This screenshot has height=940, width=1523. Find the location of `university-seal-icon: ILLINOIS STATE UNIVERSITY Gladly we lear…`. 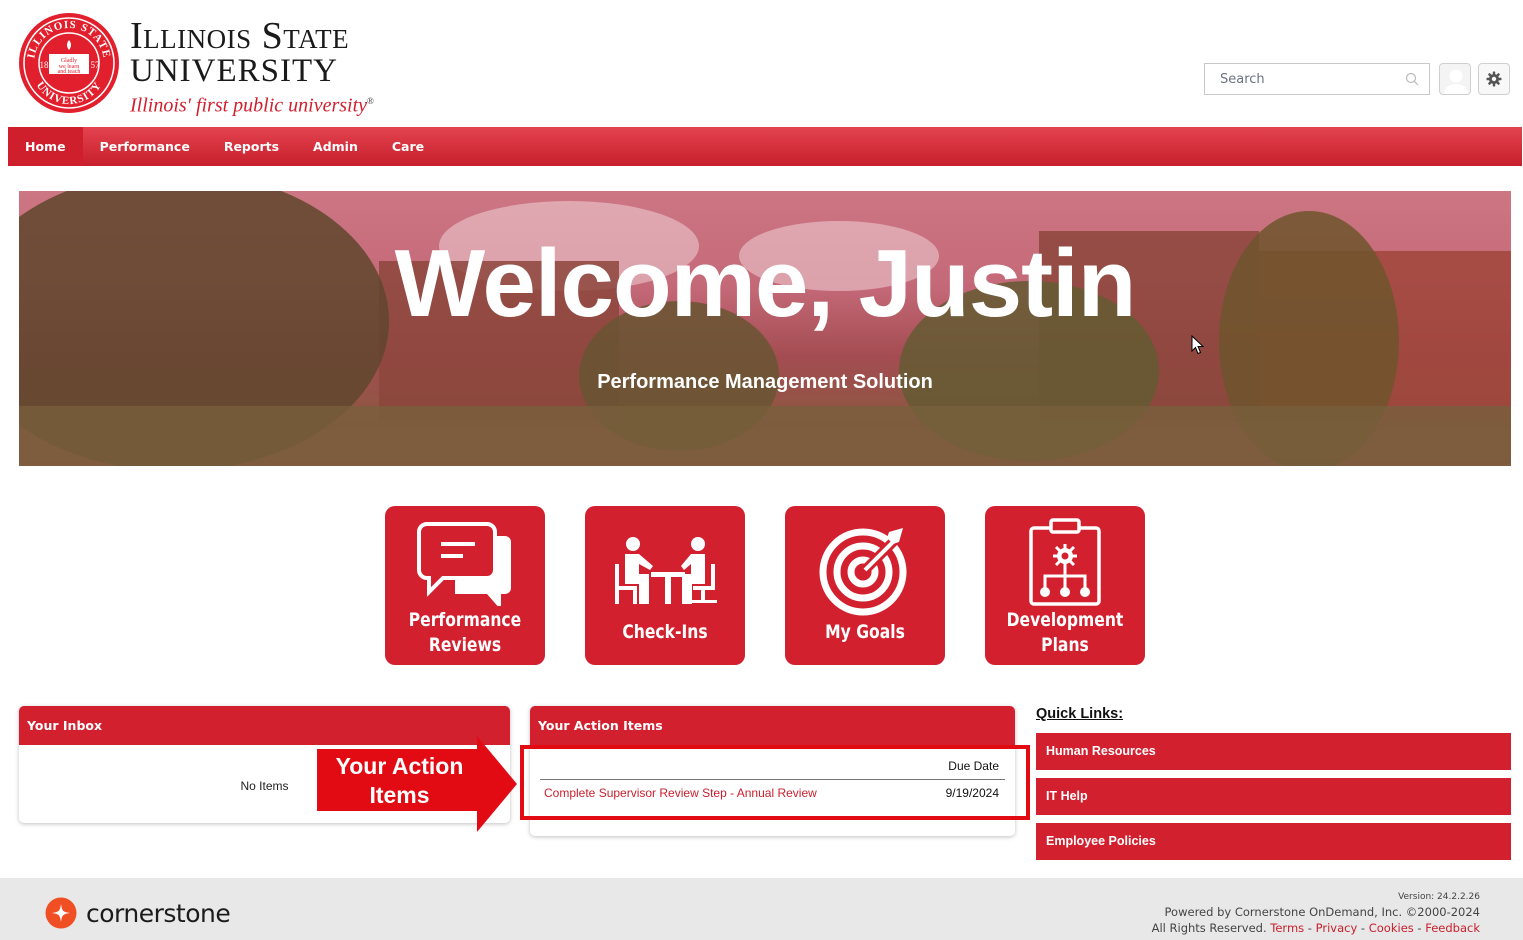

university-seal-icon: ILLINOIS STATE UNIVERSITY Gladly we lear… is located at coordinates (69, 63).